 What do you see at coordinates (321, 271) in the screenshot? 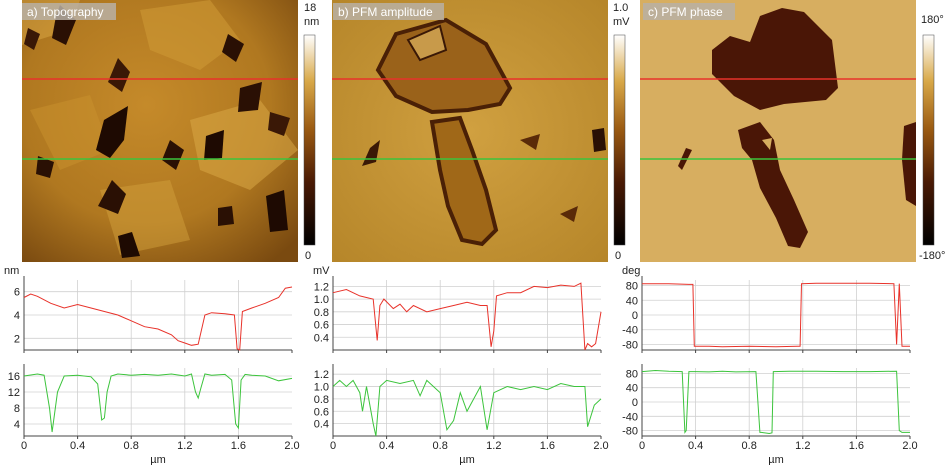
I see `y-axis-unit: mV` at bounding box center [321, 271].